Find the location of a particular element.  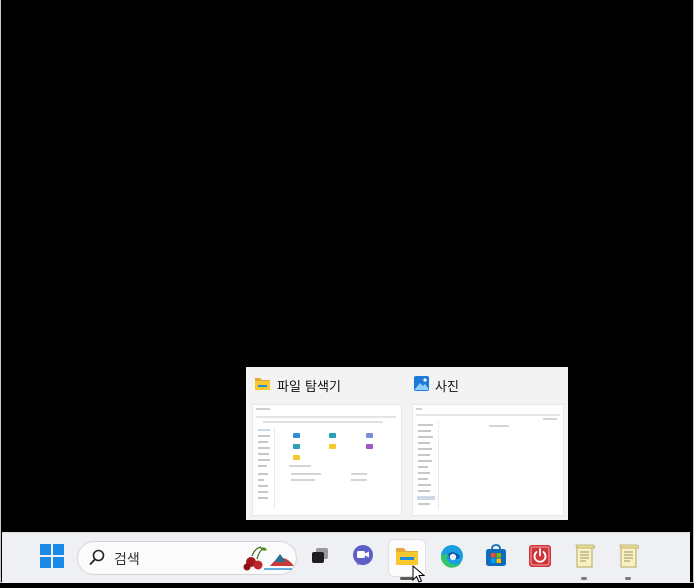

edge-button is located at coordinates (452, 558).